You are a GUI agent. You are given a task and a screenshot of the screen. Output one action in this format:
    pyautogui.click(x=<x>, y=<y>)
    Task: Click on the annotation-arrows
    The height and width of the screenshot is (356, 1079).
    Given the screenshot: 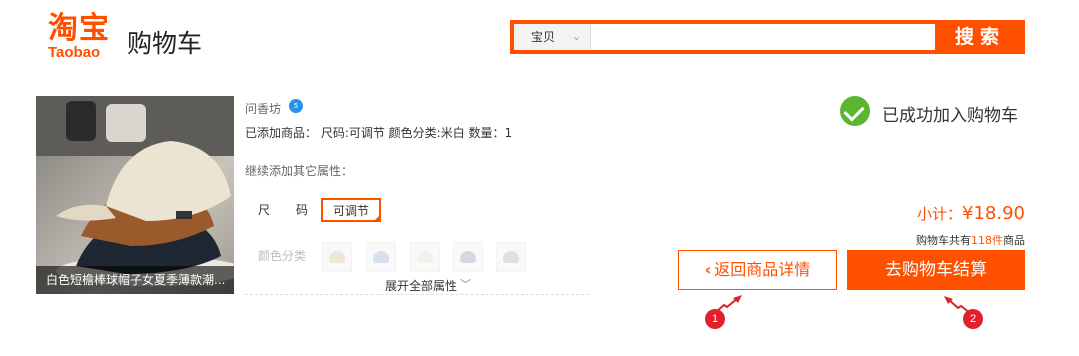 What is the action you would take?
    pyautogui.click(x=843, y=304)
    